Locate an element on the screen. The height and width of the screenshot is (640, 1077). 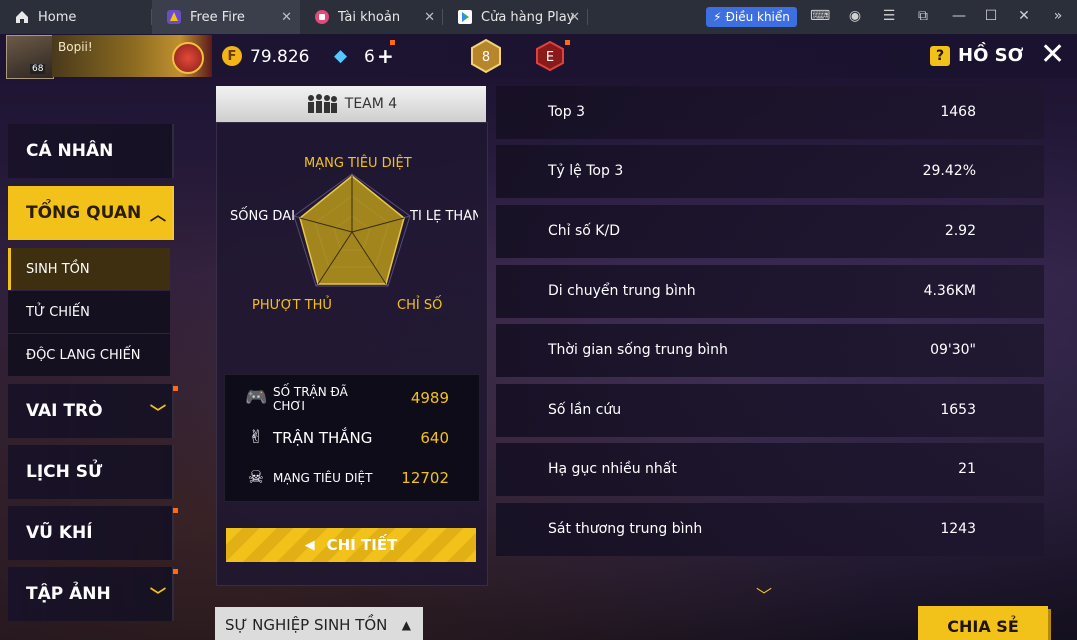
chevron-up-icon: ︿ is located at coordinates (157, 214).